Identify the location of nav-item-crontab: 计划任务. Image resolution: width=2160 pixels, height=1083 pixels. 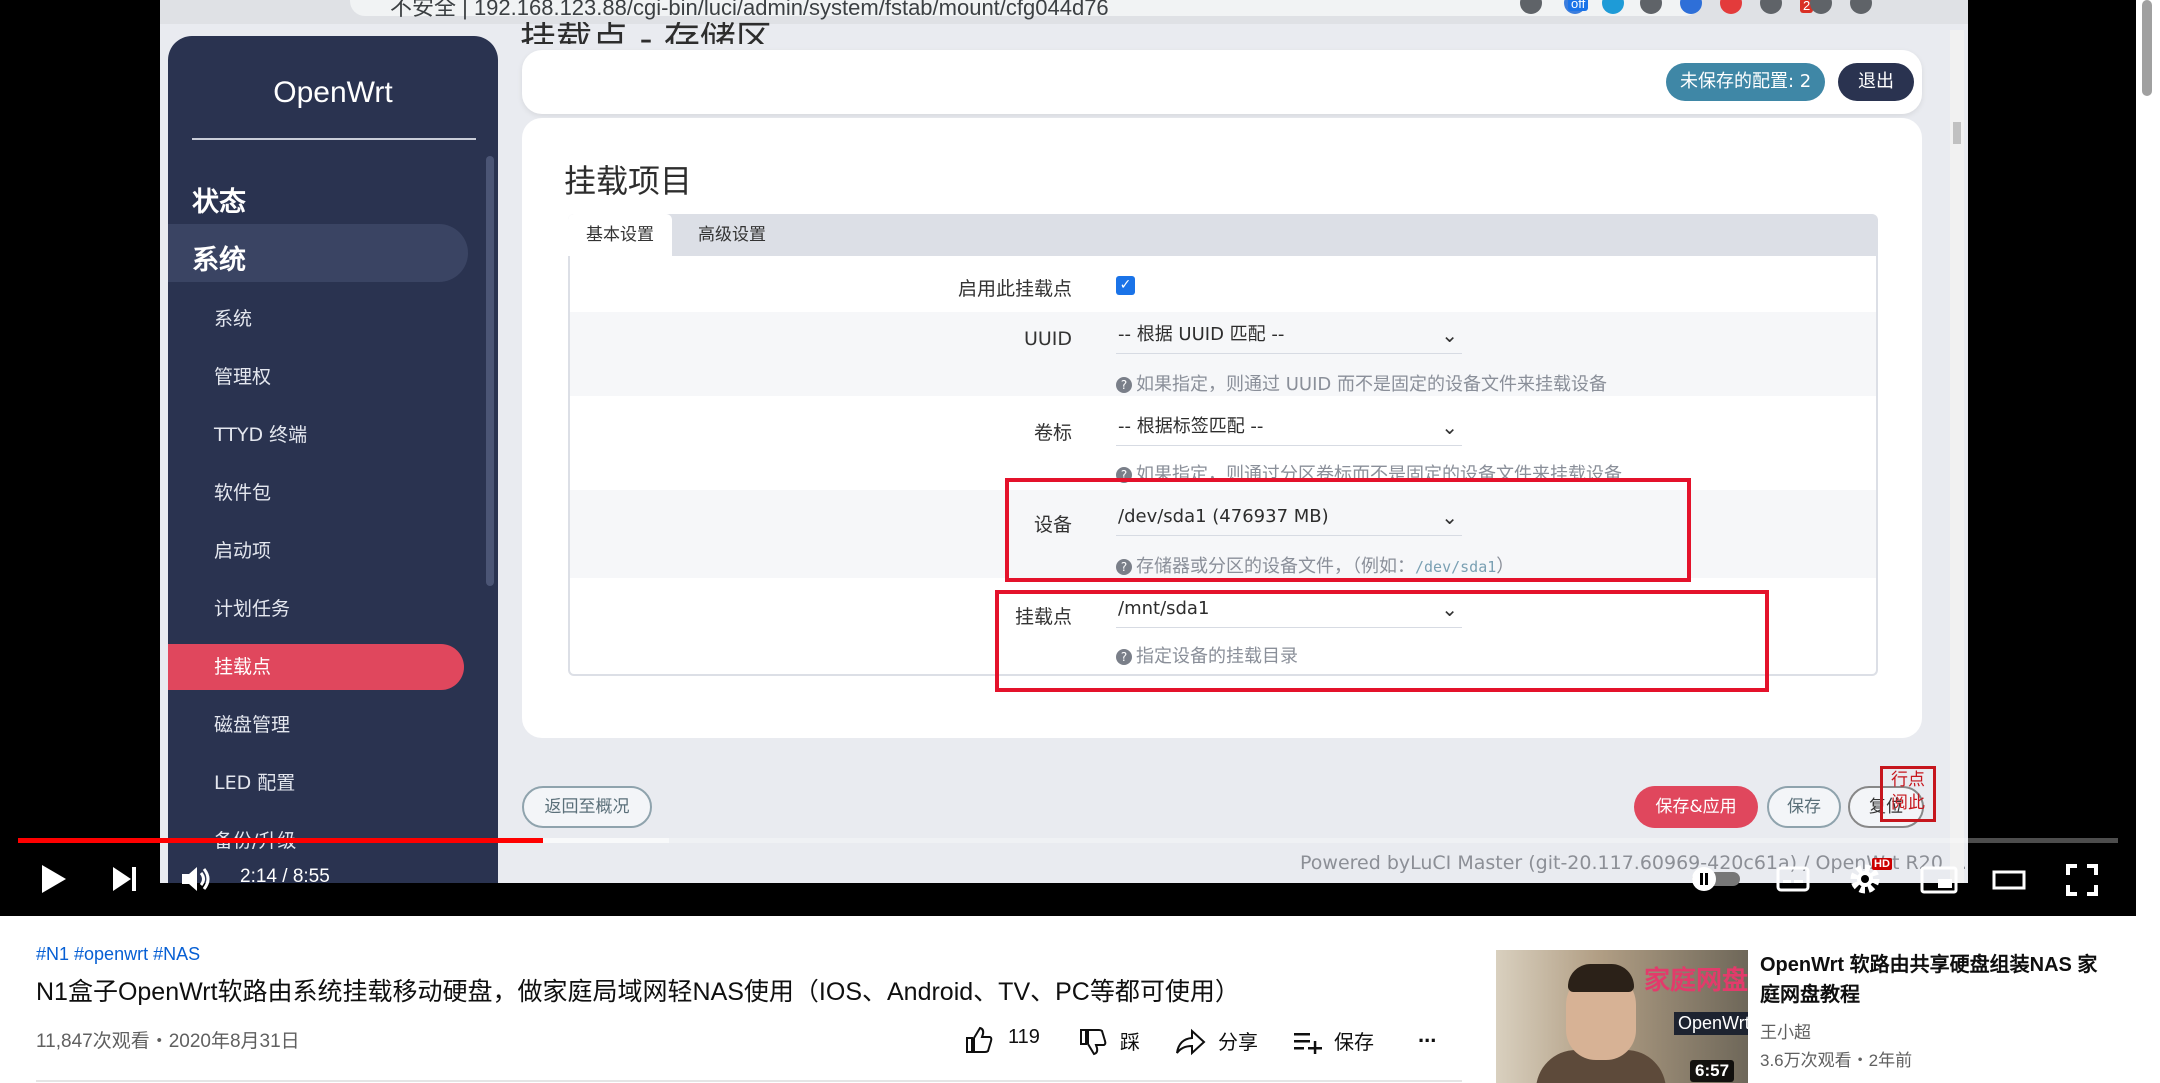
(252, 607).